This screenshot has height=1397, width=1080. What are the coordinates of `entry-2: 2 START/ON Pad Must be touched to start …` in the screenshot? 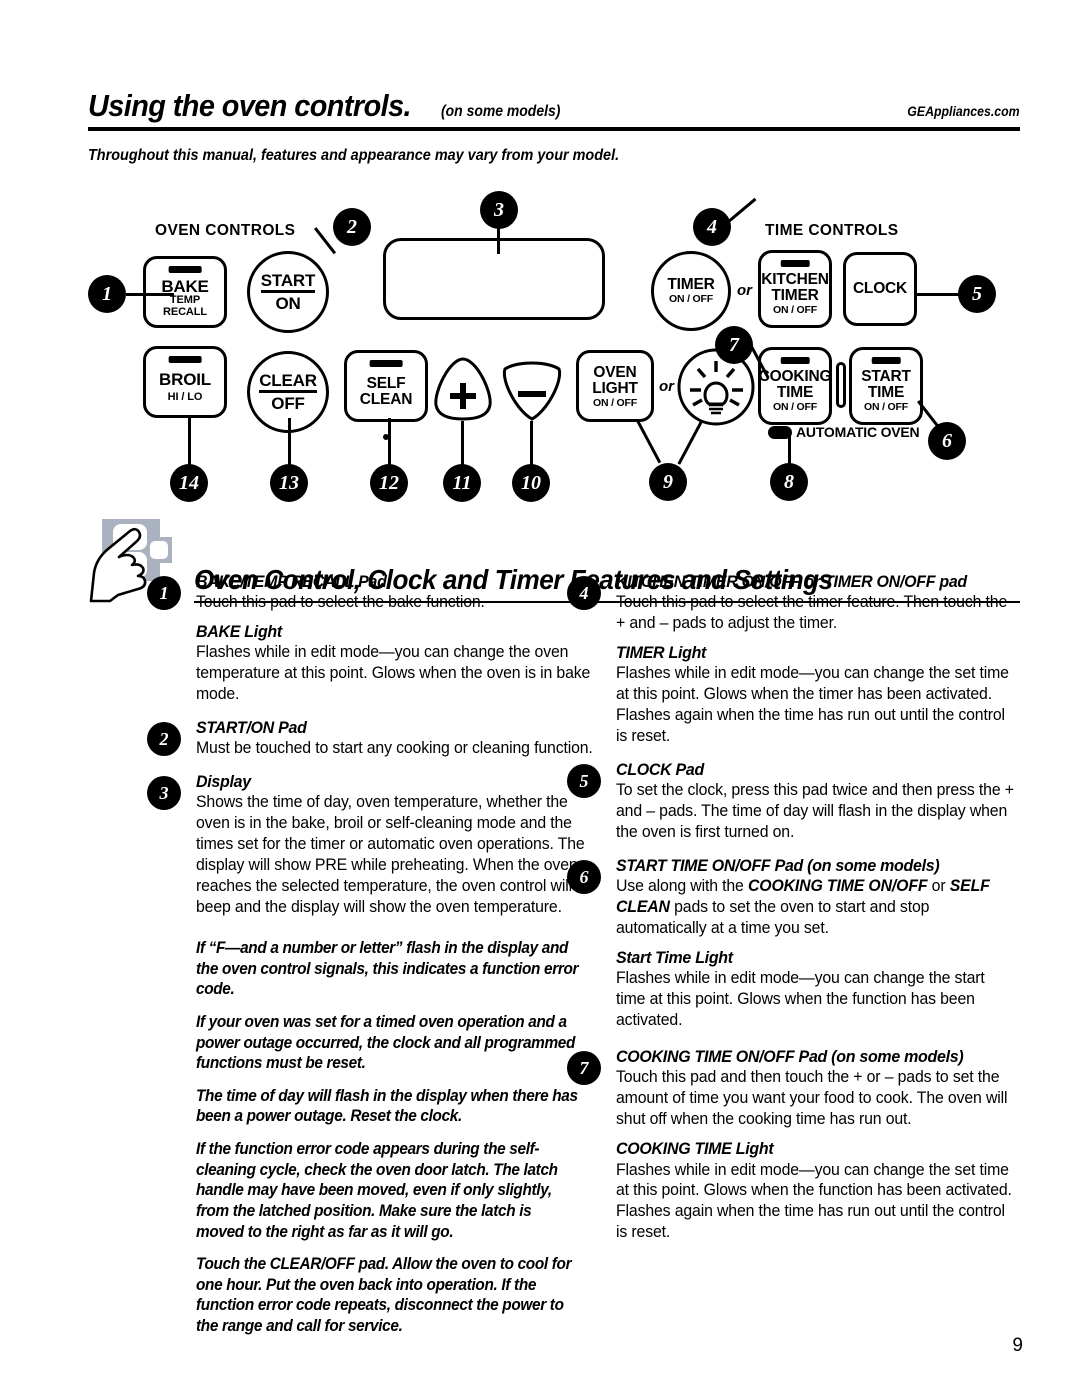 It's located at (379, 738).